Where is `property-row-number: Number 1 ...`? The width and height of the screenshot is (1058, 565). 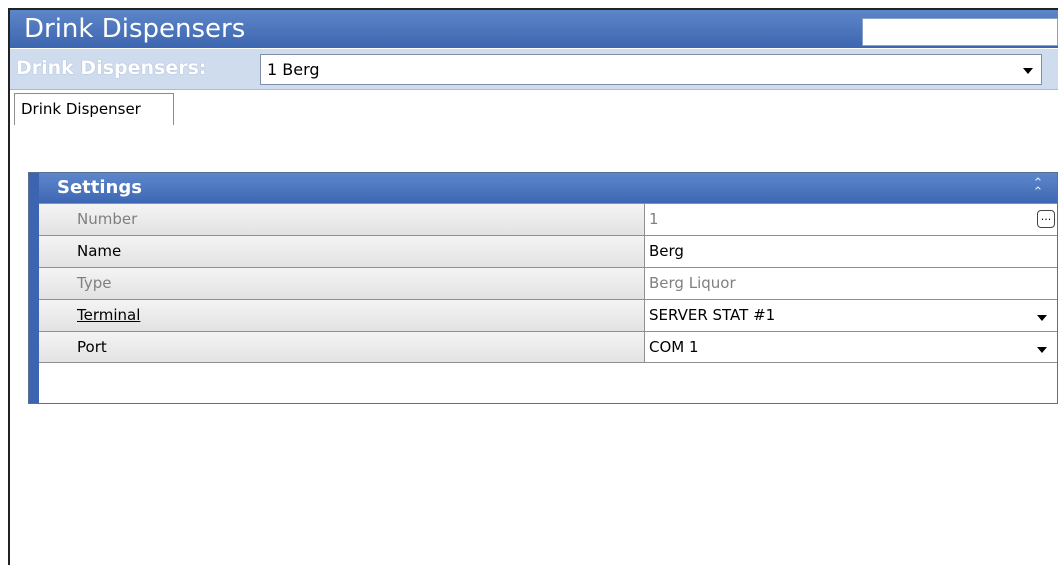
property-row-number: Number 1 ... is located at coordinates (548, 219).